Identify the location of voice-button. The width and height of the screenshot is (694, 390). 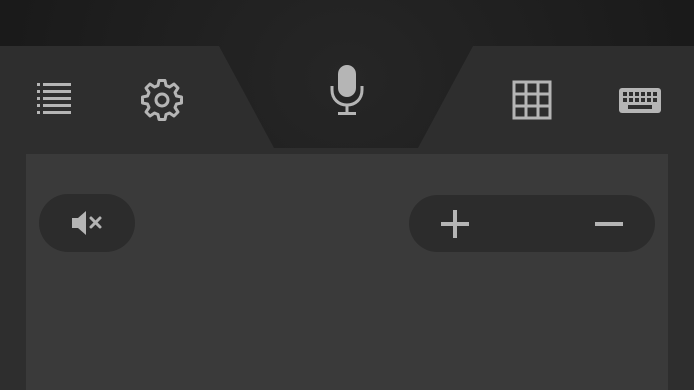
(347, 90).